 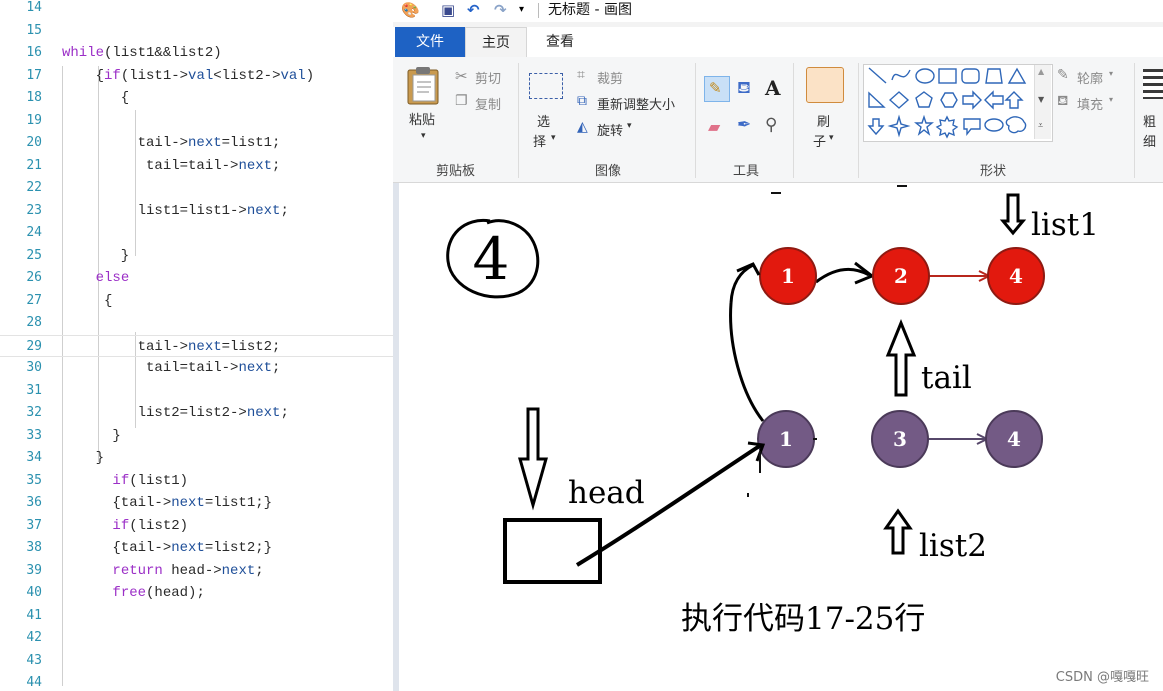 I want to click on line-number: 19, so click(x=34, y=120).